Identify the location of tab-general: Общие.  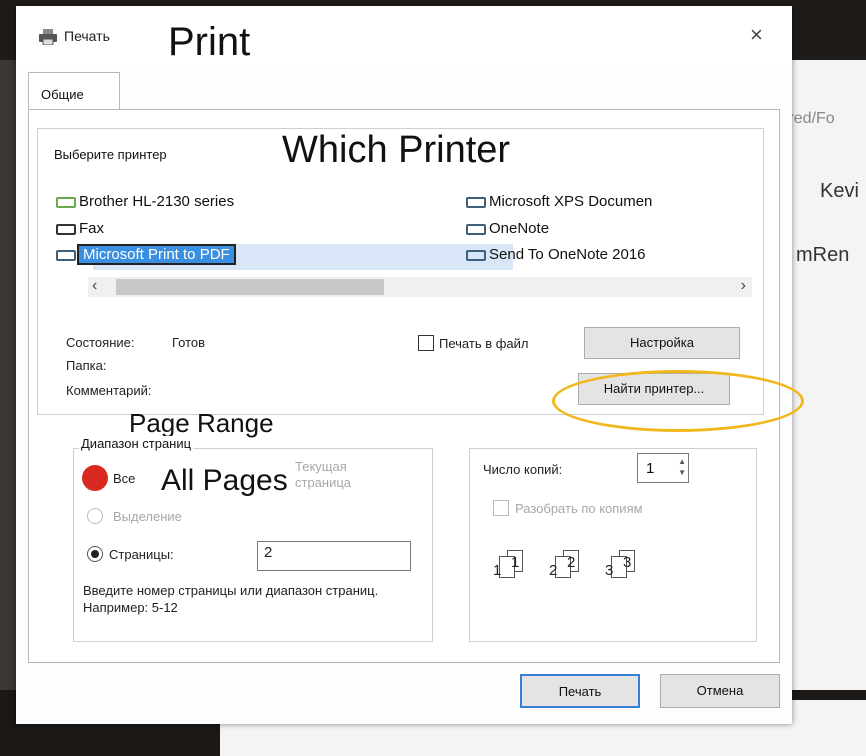
(74, 91).